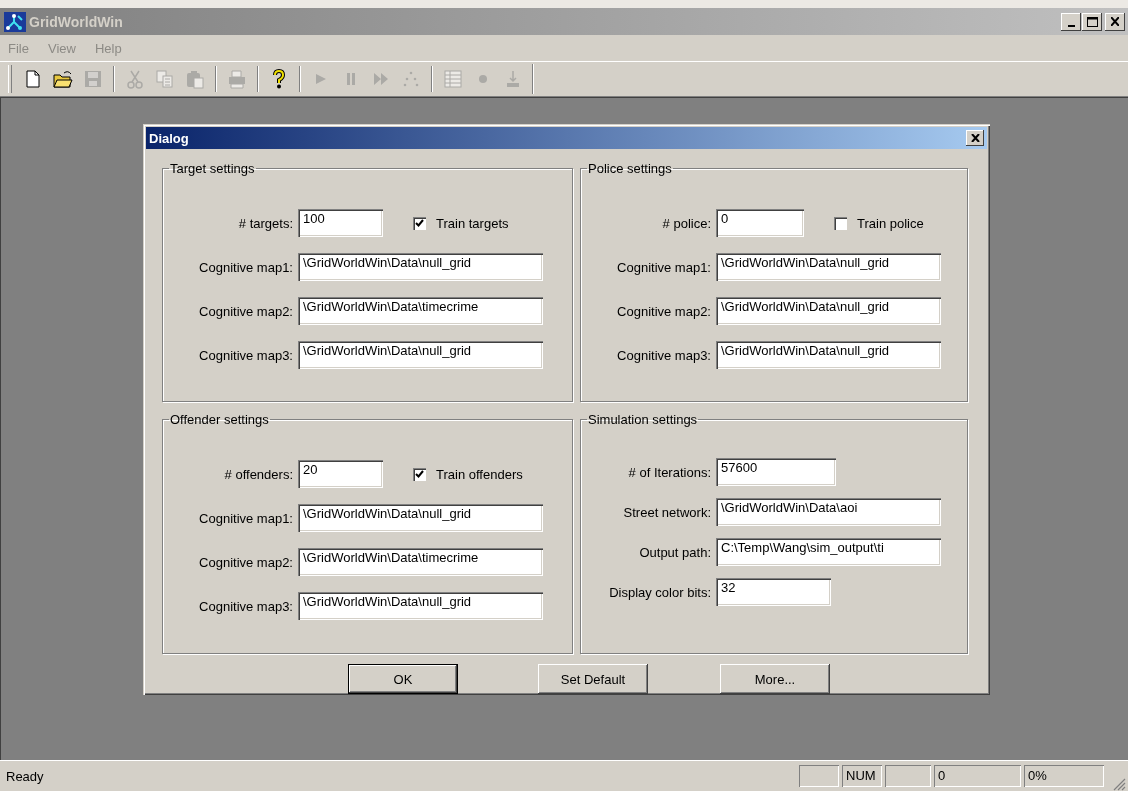  I want to click on input-field: 100, so click(340, 223).